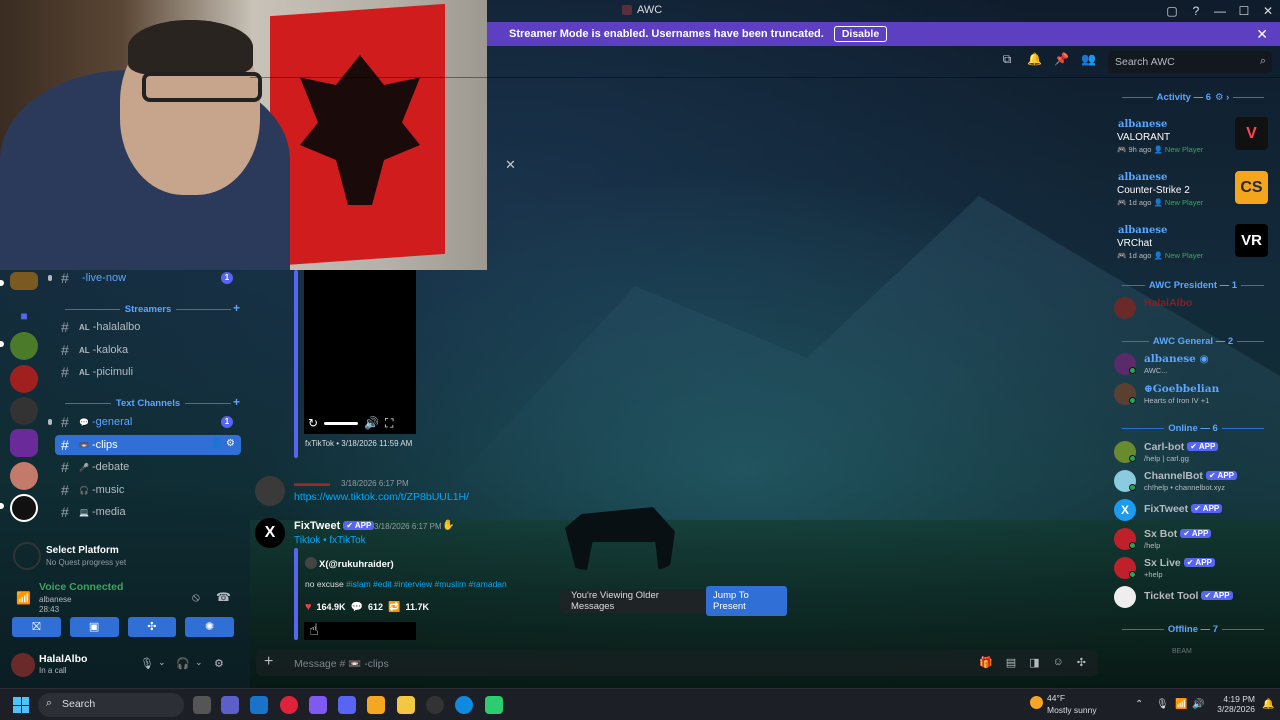 The image size is (1280, 720). I want to click on gif-icon: ▤, so click(1011, 662).